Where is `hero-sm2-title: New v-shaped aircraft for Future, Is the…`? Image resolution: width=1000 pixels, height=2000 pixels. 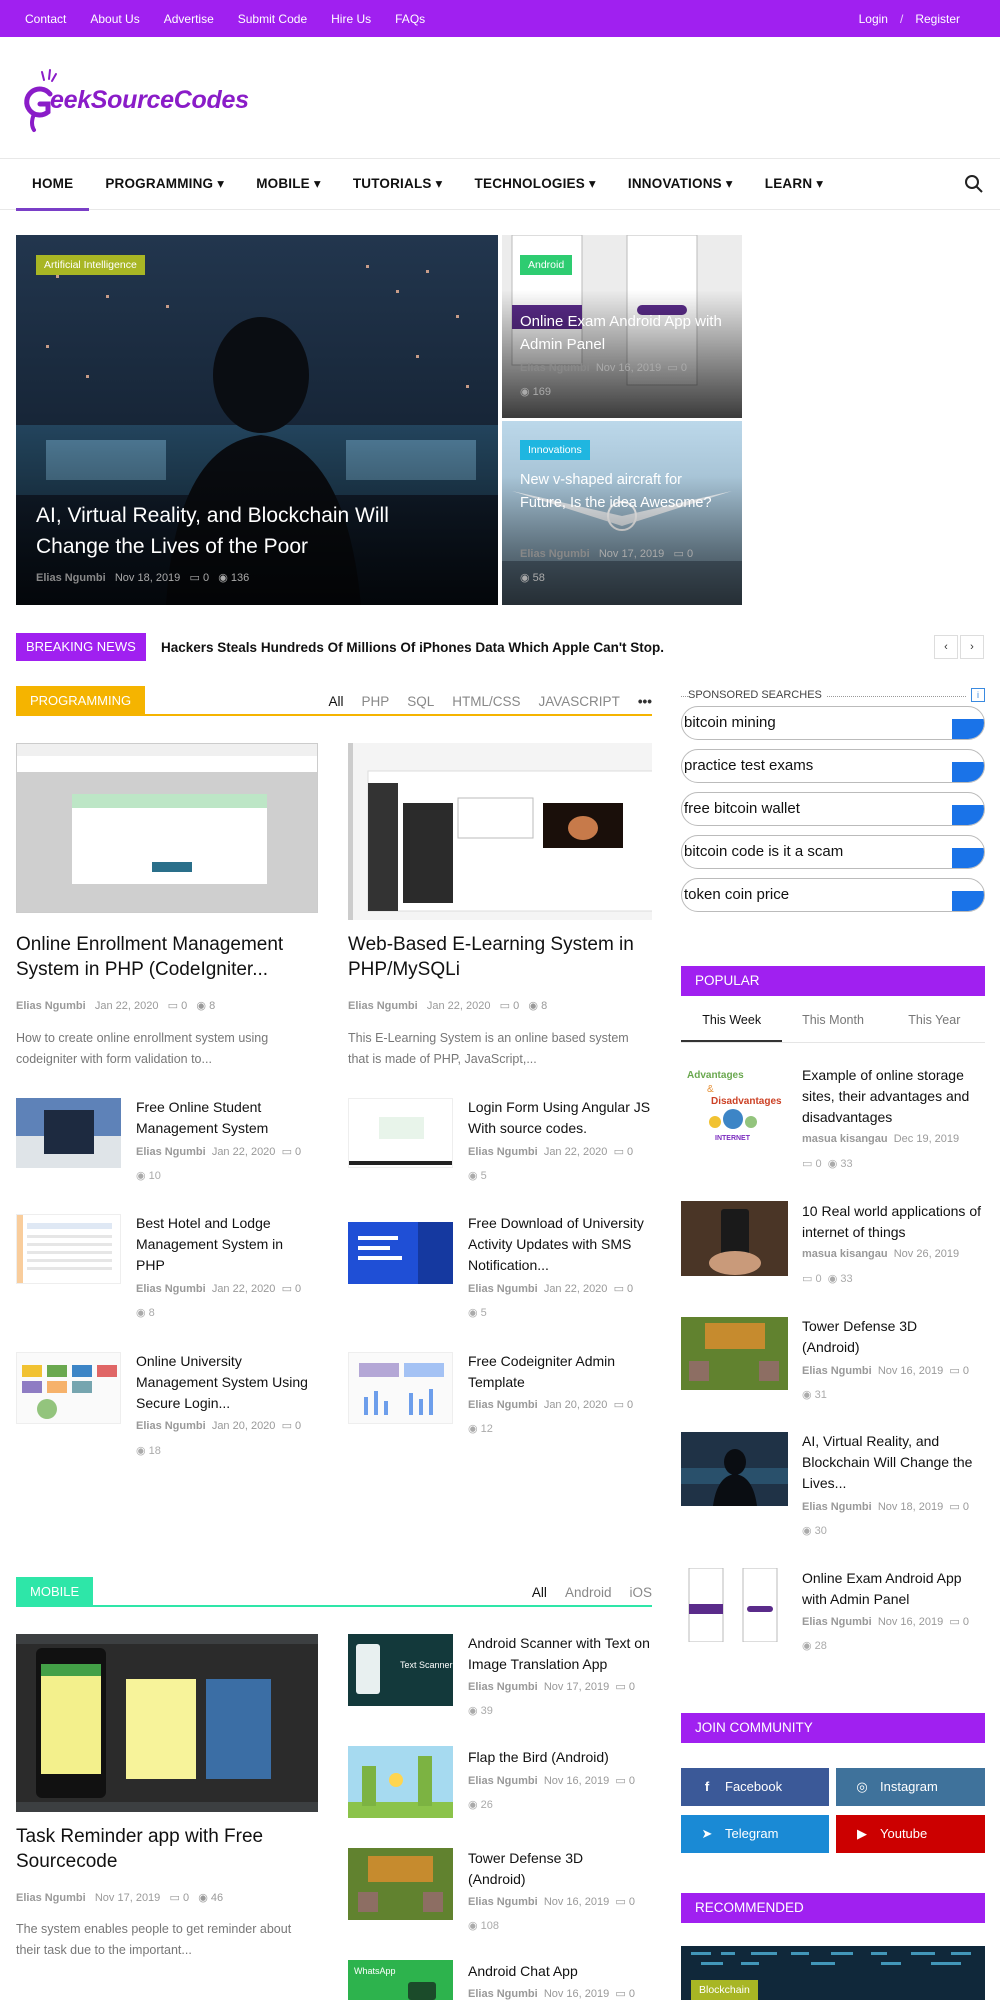
hero-sm2-title: New v-shaped aircraft for Future, Is the… is located at coordinates (620, 492).